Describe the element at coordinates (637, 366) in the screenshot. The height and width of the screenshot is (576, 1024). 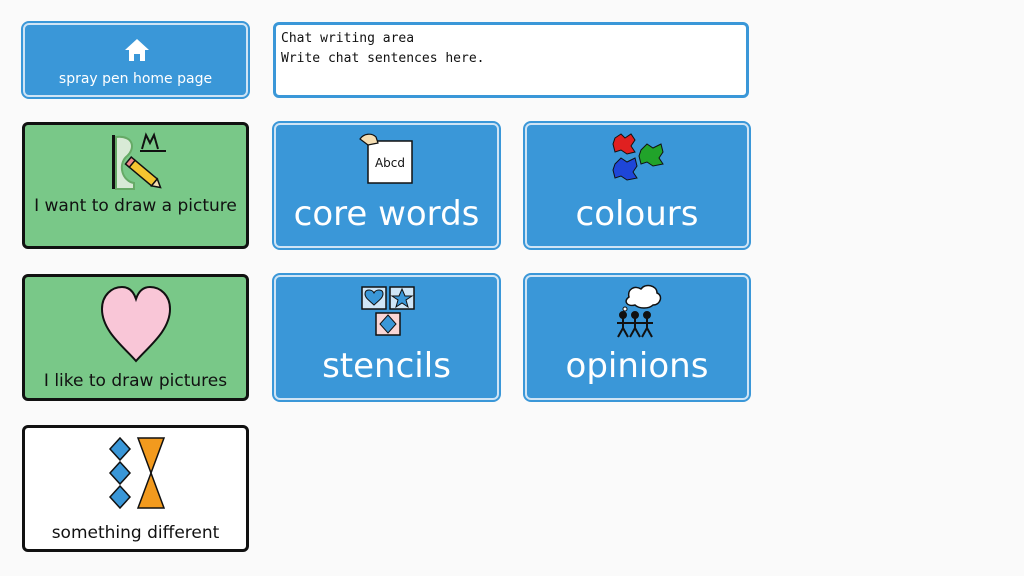
I see `opinions-label: opinions` at that location.